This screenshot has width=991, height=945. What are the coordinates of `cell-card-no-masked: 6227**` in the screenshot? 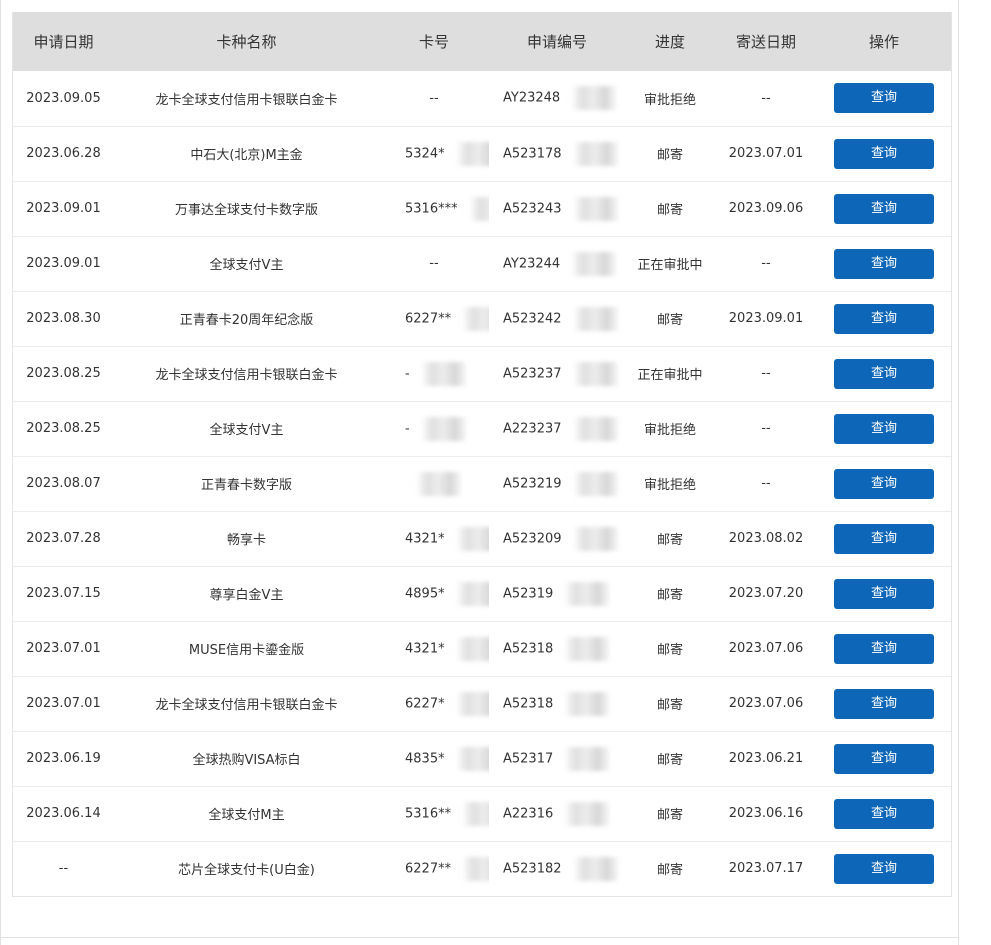 It's located at (447, 318).